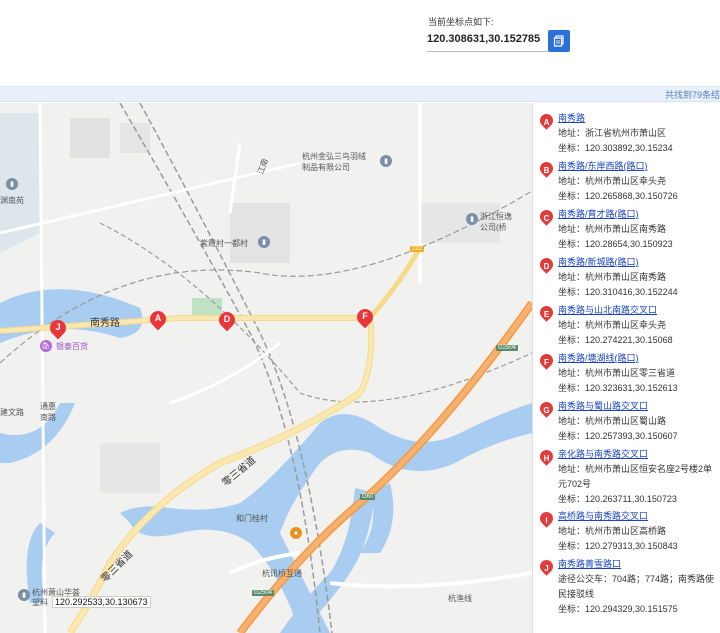 This screenshot has height=633, width=720. What do you see at coordinates (48, 412) in the screenshot?
I see `map-label-tongyi: 通惠 南路` at bounding box center [48, 412].